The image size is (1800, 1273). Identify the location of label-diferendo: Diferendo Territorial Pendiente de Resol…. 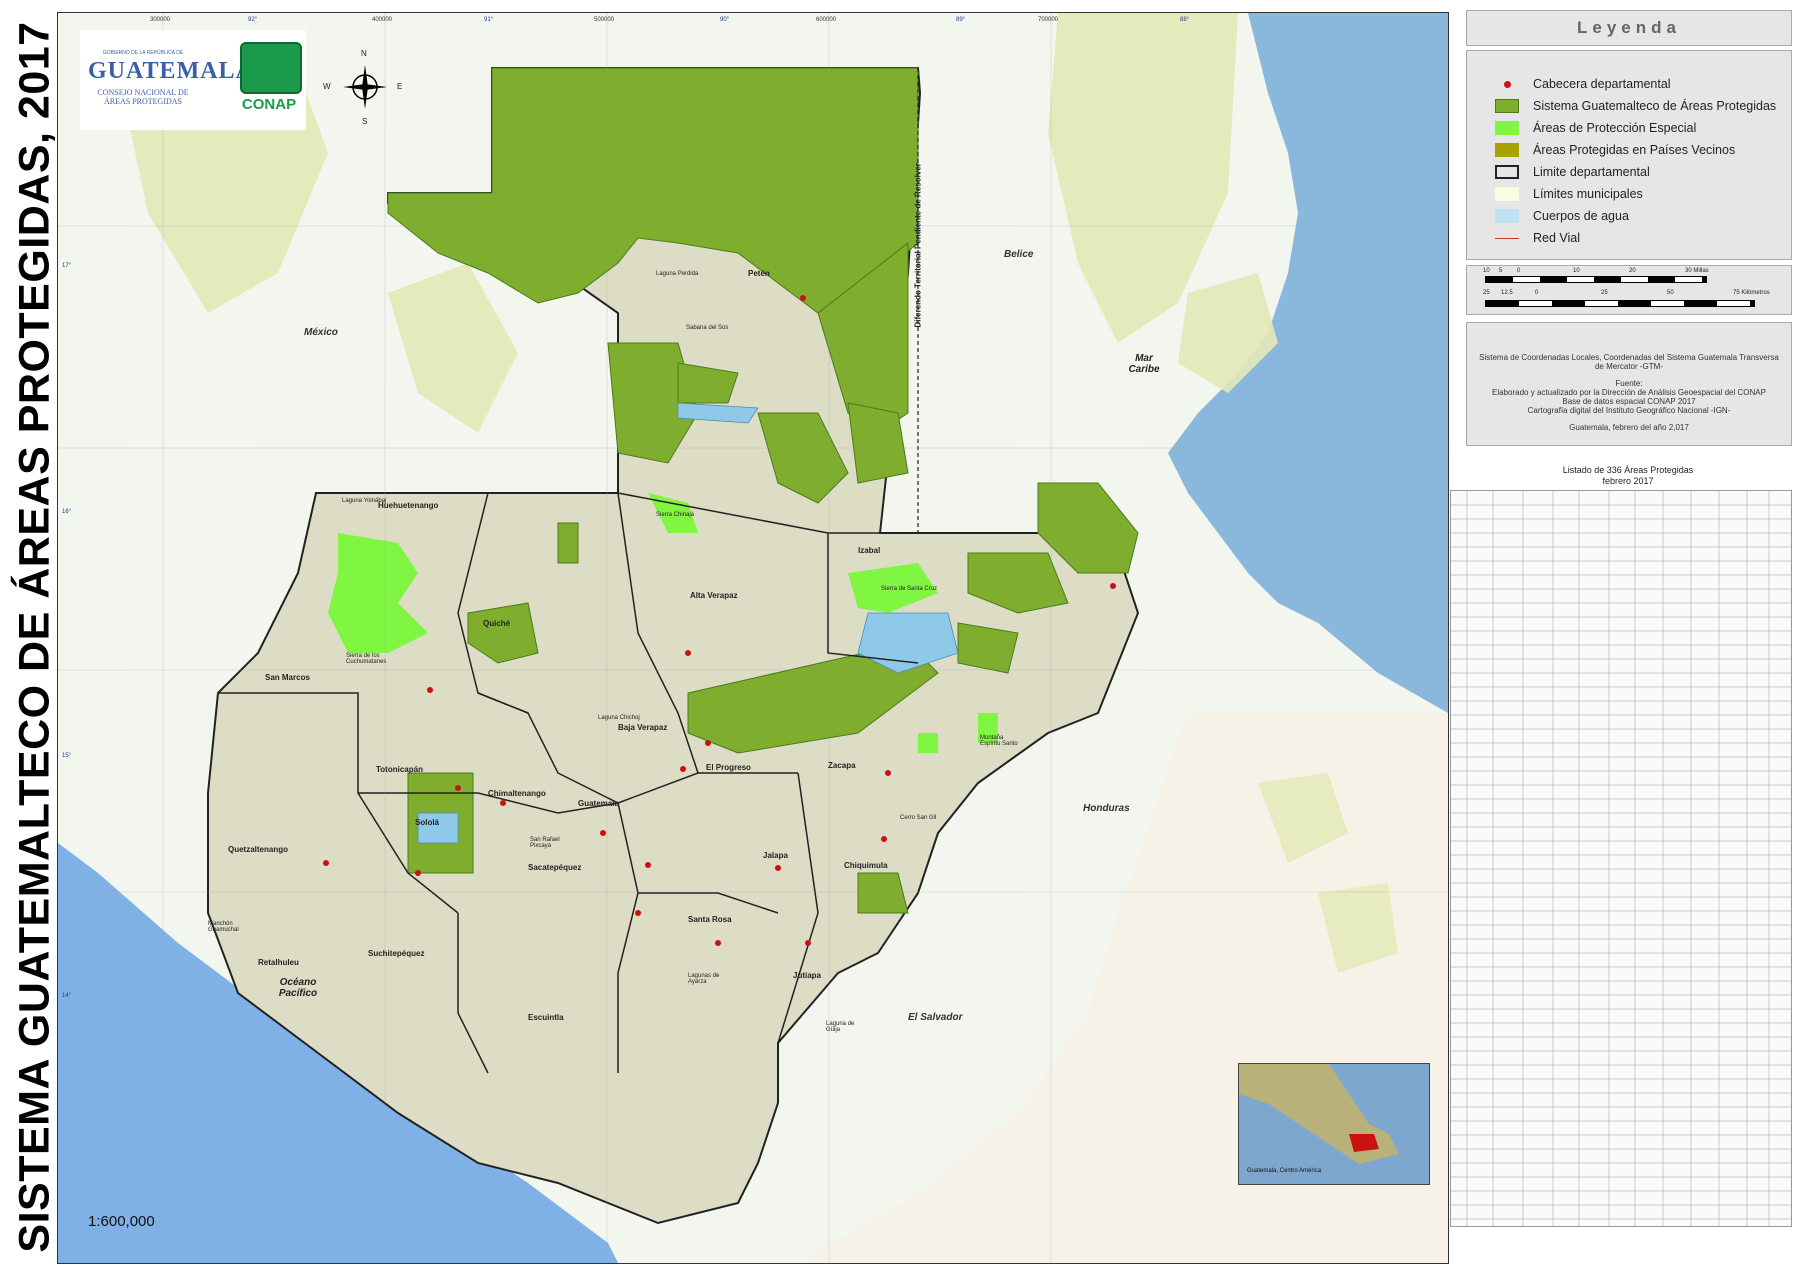
(918, 245).